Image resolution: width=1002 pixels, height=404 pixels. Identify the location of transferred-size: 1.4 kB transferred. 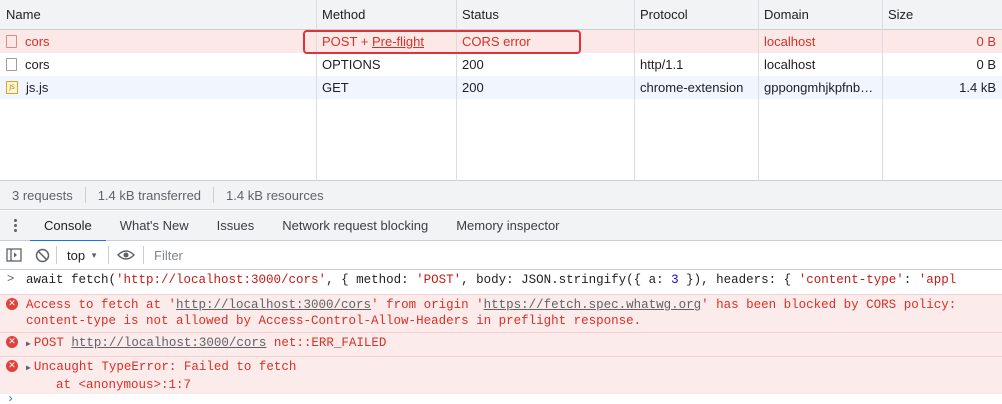
(149, 195).